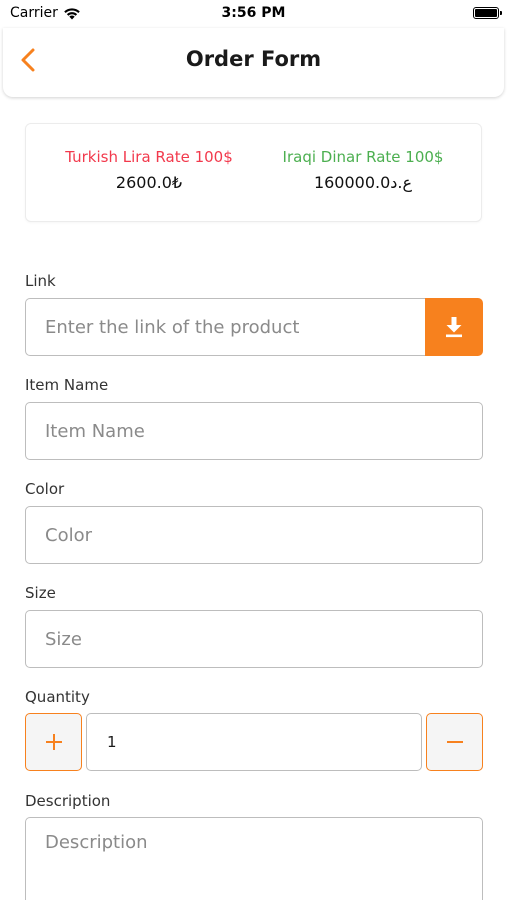 The width and height of the screenshot is (507, 900). Describe the element at coordinates (68, 801) in the screenshot. I see `description-label: Description` at that location.